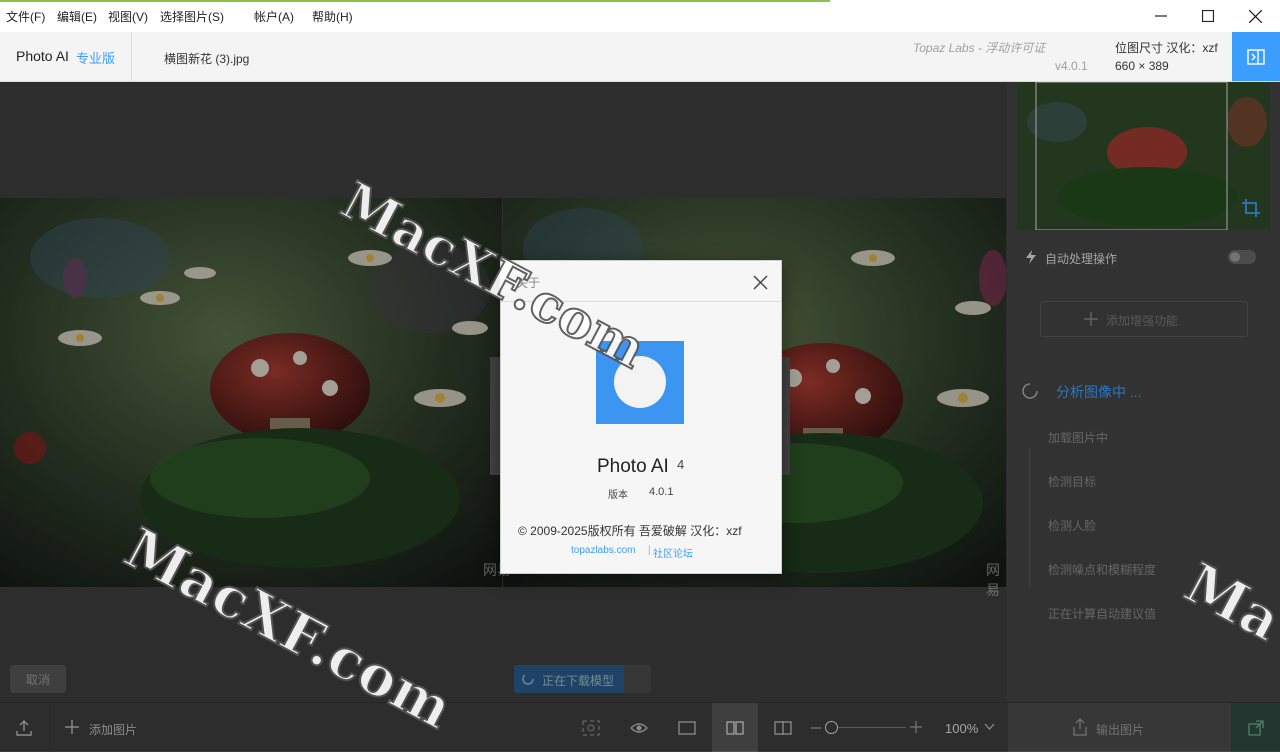 Image resolution: width=1280 pixels, height=752 pixels. I want to click on forum-link: 社区论坛, so click(673, 552).